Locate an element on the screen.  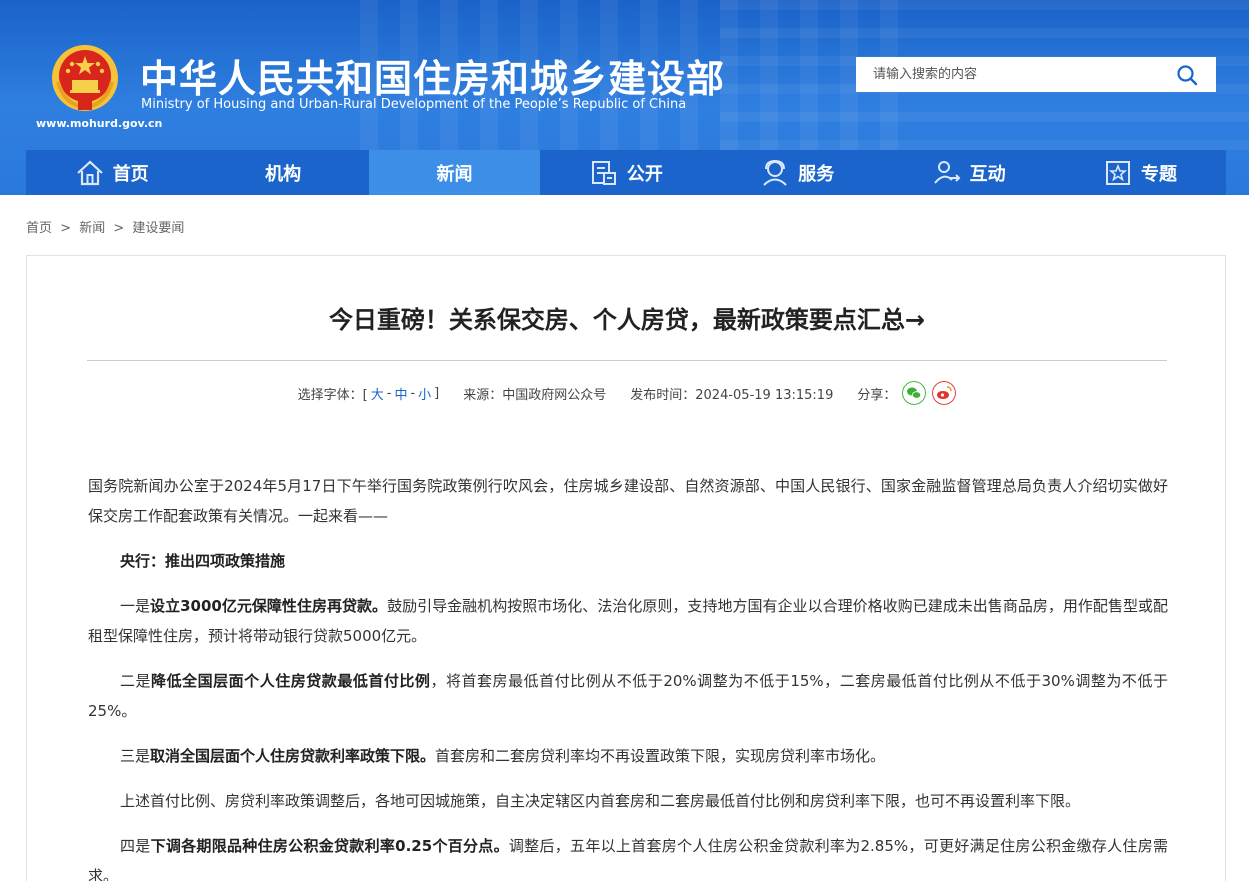
document-icon is located at coordinates (603, 172).